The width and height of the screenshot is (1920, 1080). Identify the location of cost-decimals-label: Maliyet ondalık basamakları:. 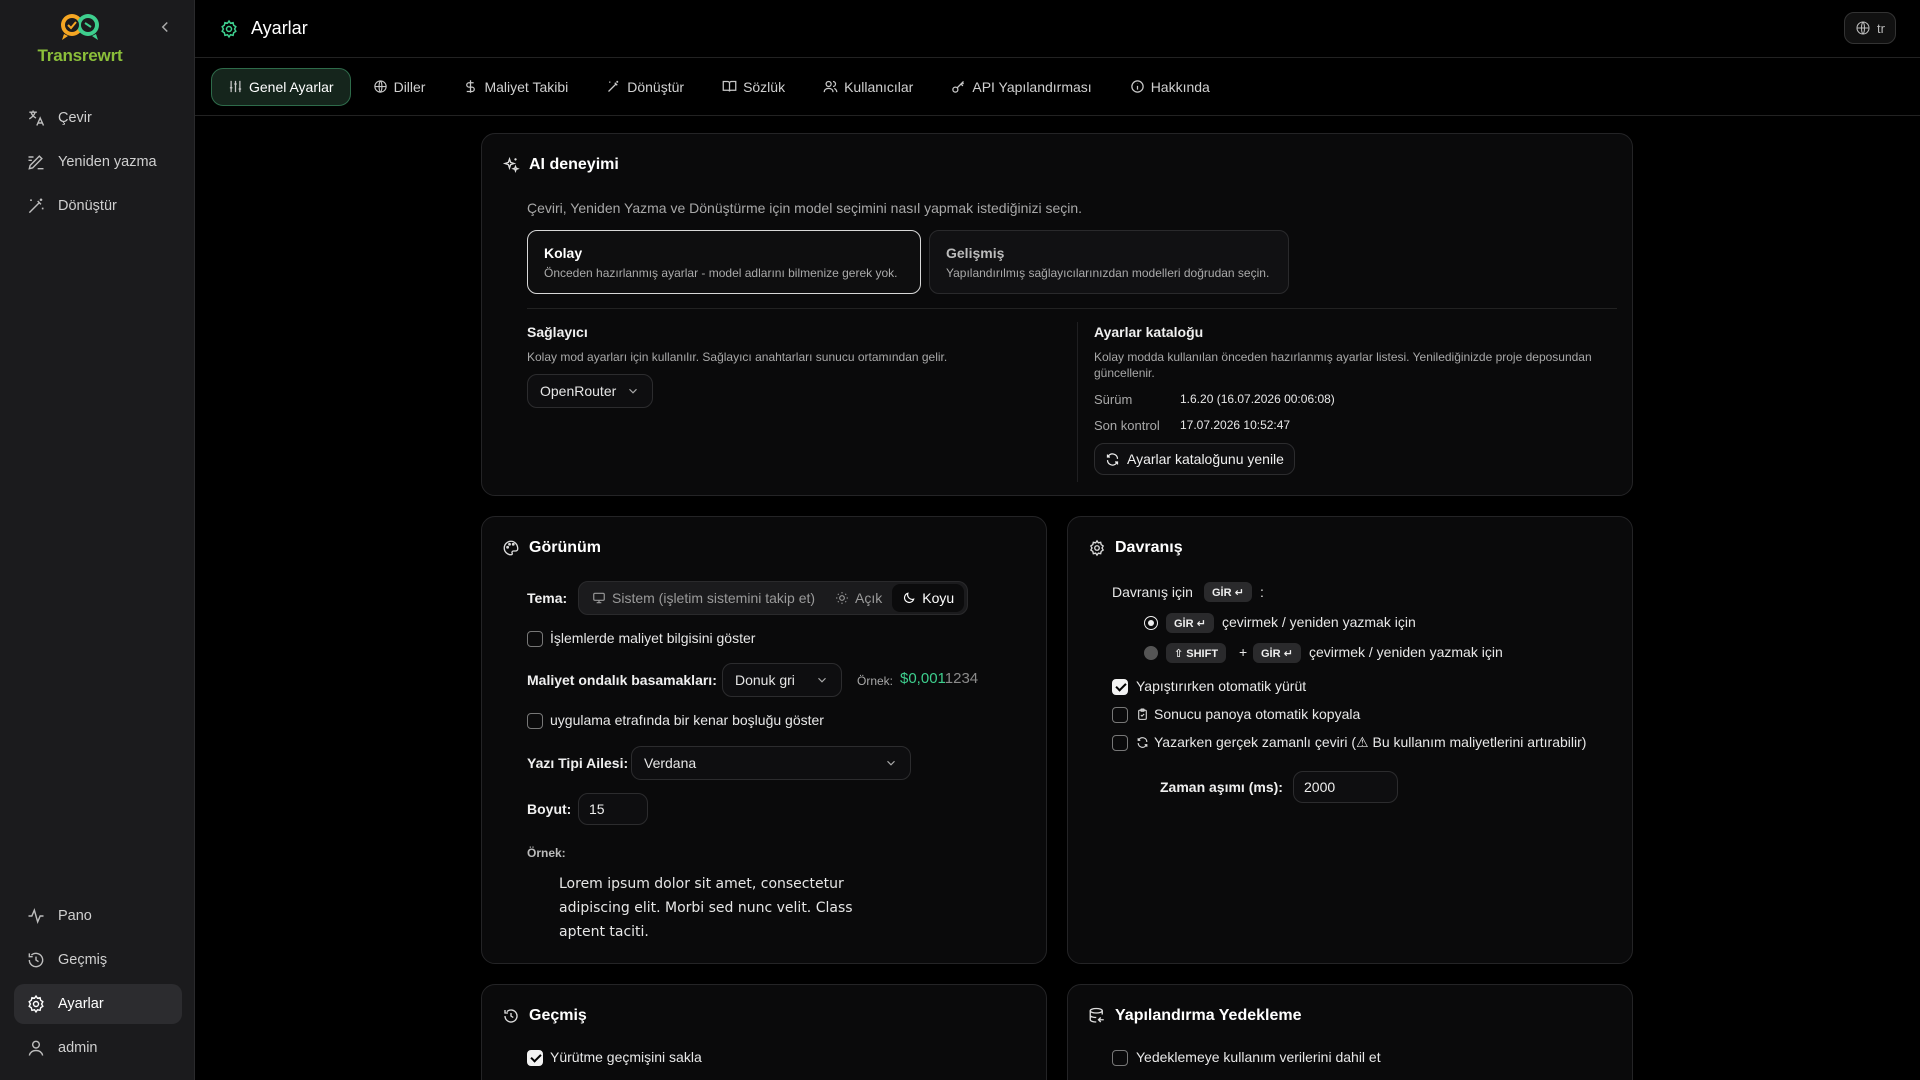
(622, 680).